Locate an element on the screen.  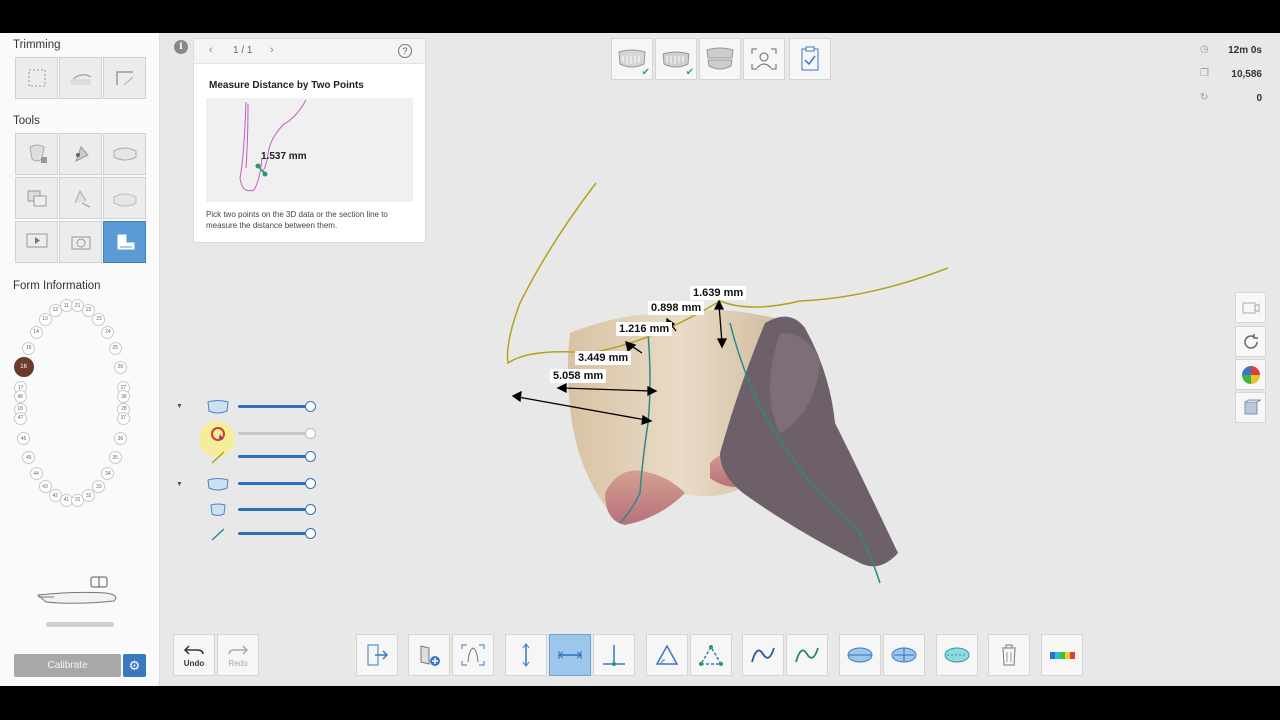
curve-measure-button is located at coordinates (763, 655).